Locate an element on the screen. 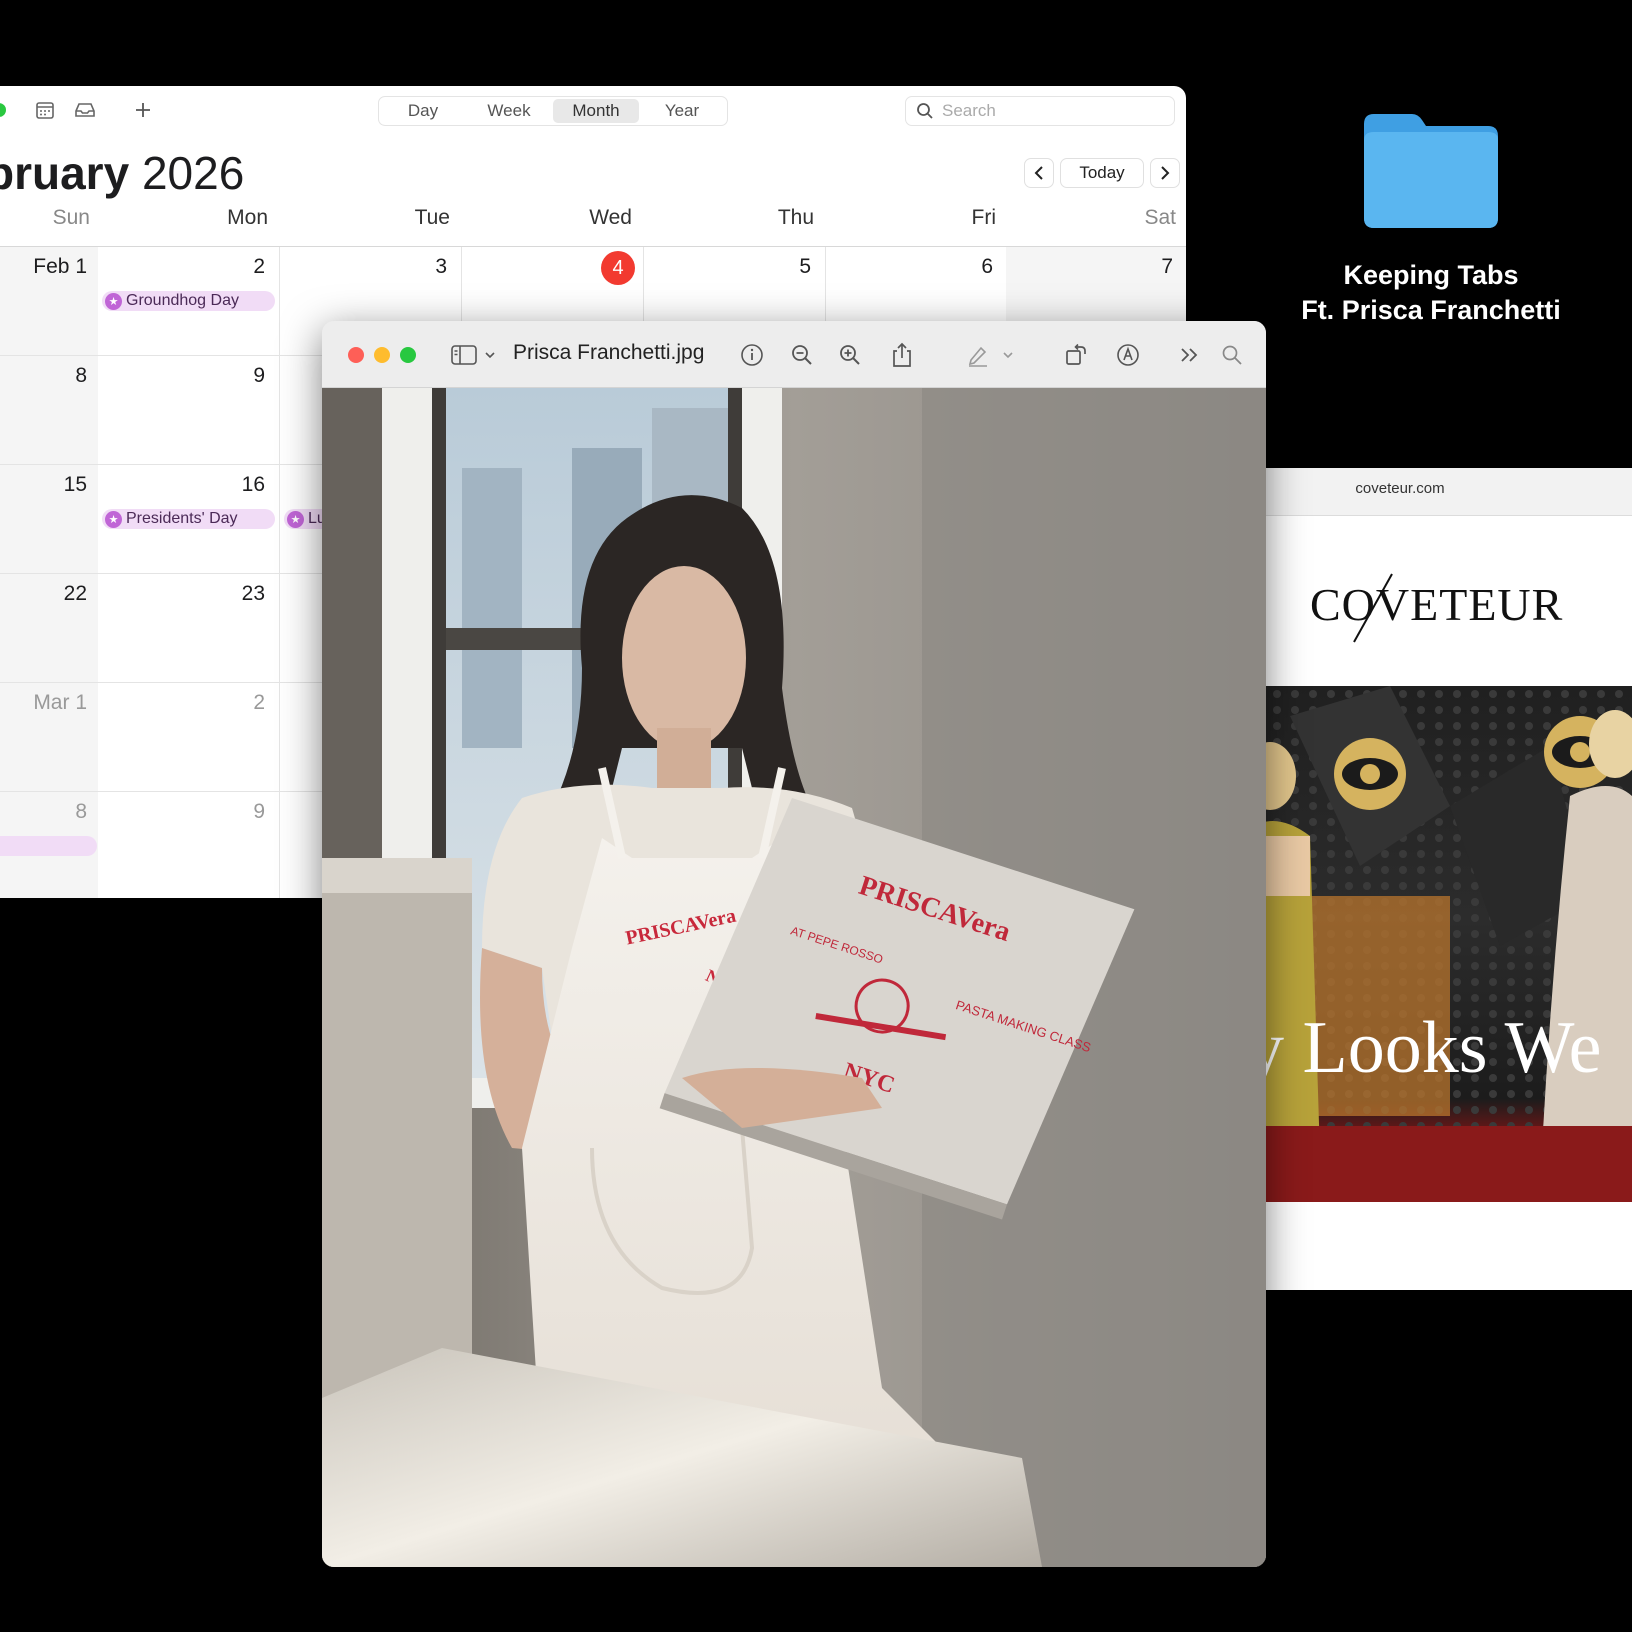 The height and width of the screenshot is (1632, 1632). rotate-icon is located at coordinates (1076, 355).